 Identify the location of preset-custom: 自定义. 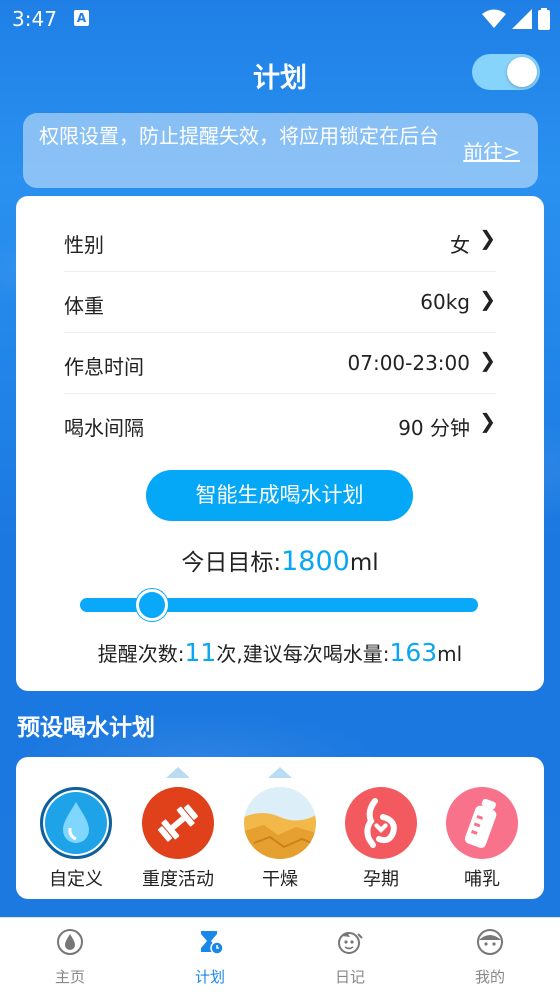
(76, 828).